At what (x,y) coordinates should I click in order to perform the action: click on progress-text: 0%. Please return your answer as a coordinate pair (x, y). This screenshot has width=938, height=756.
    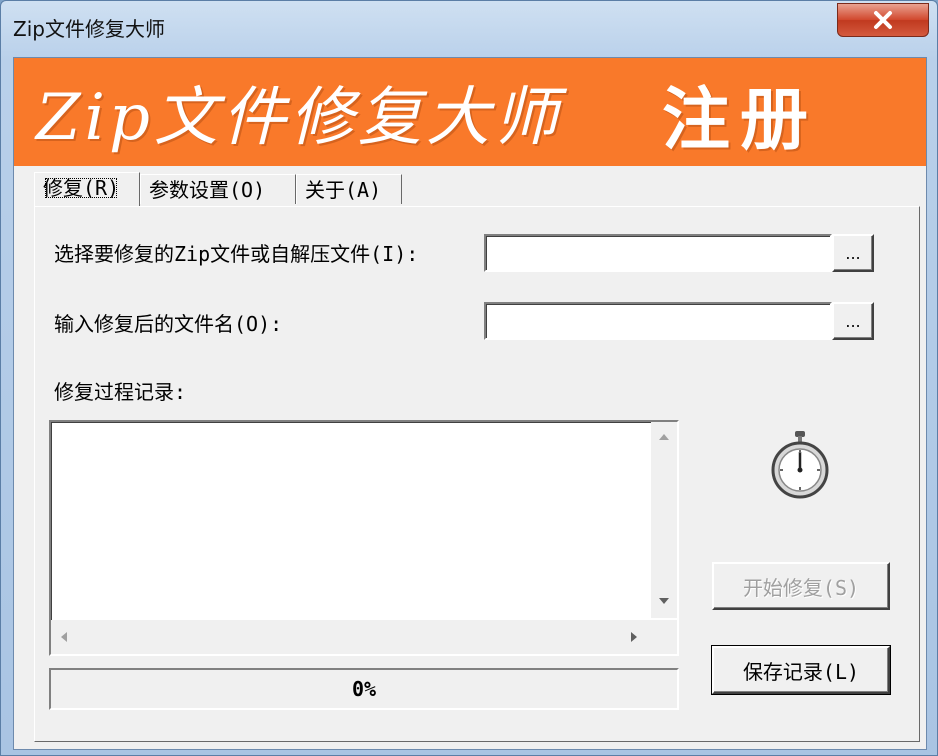
    Looking at the image, I should click on (364, 689).